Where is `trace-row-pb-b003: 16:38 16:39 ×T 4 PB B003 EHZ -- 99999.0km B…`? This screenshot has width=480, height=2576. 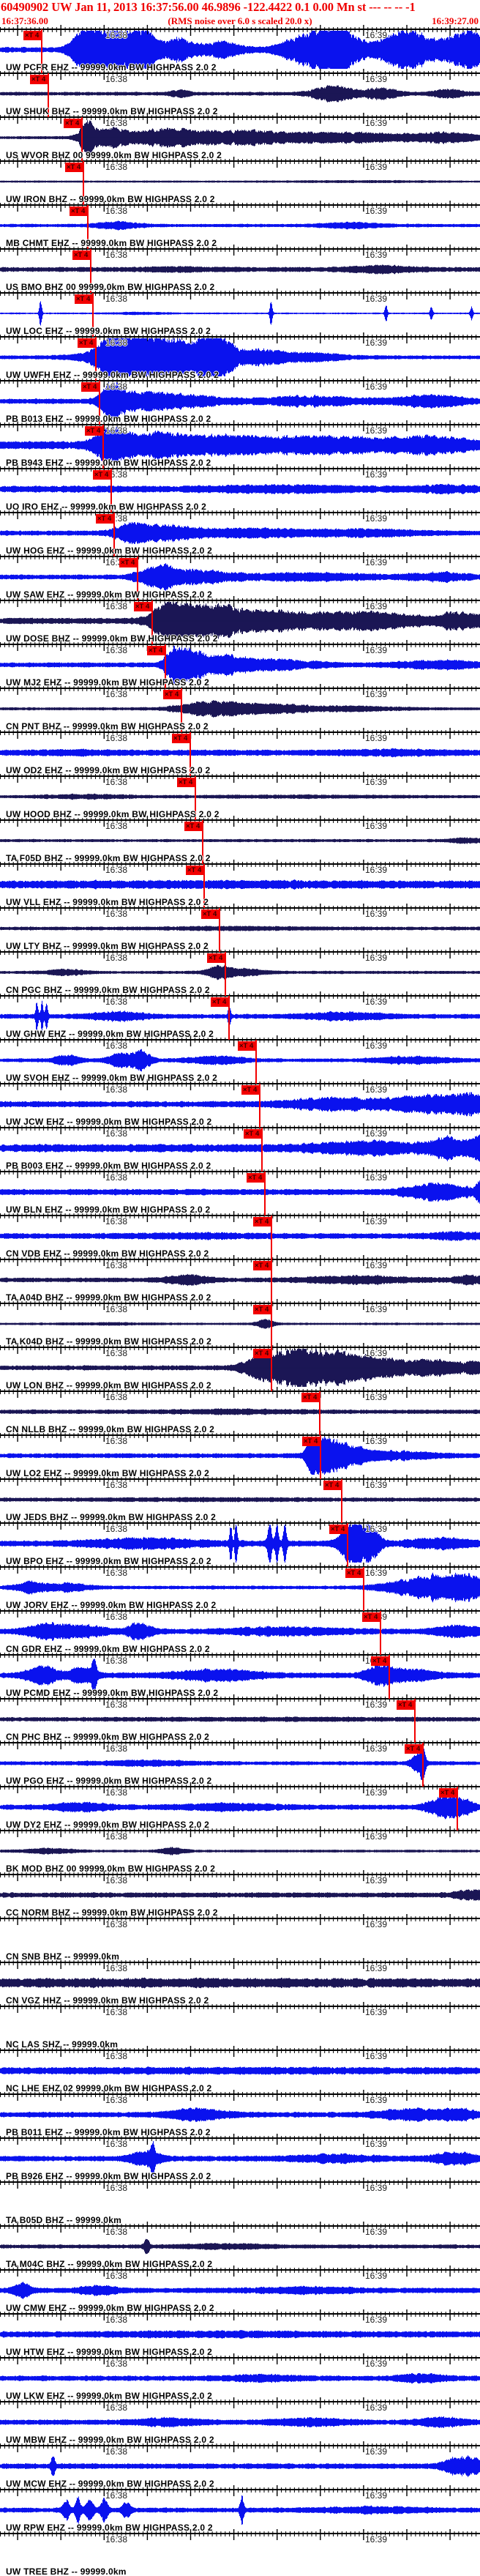 trace-row-pb-b003: 16:38 16:39 ×T 4 PB B003 EHZ -- 99999.0km B… is located at coordinates (240, 1147).